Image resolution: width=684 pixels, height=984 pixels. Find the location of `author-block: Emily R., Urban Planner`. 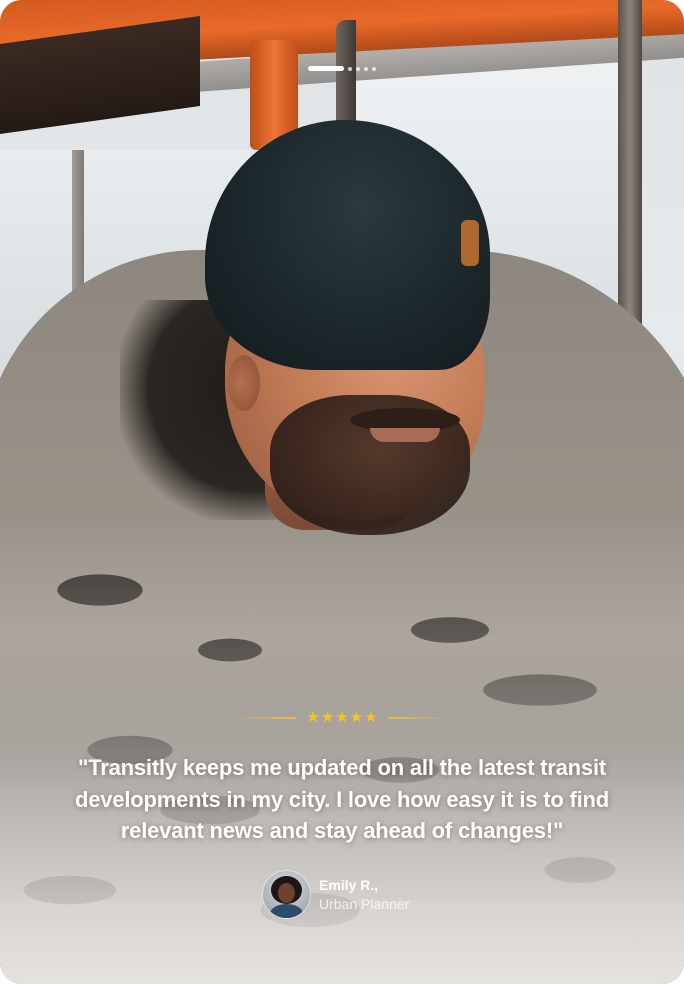

author-block: Emily R., Urban Planner is located at coordinates (335, 894).